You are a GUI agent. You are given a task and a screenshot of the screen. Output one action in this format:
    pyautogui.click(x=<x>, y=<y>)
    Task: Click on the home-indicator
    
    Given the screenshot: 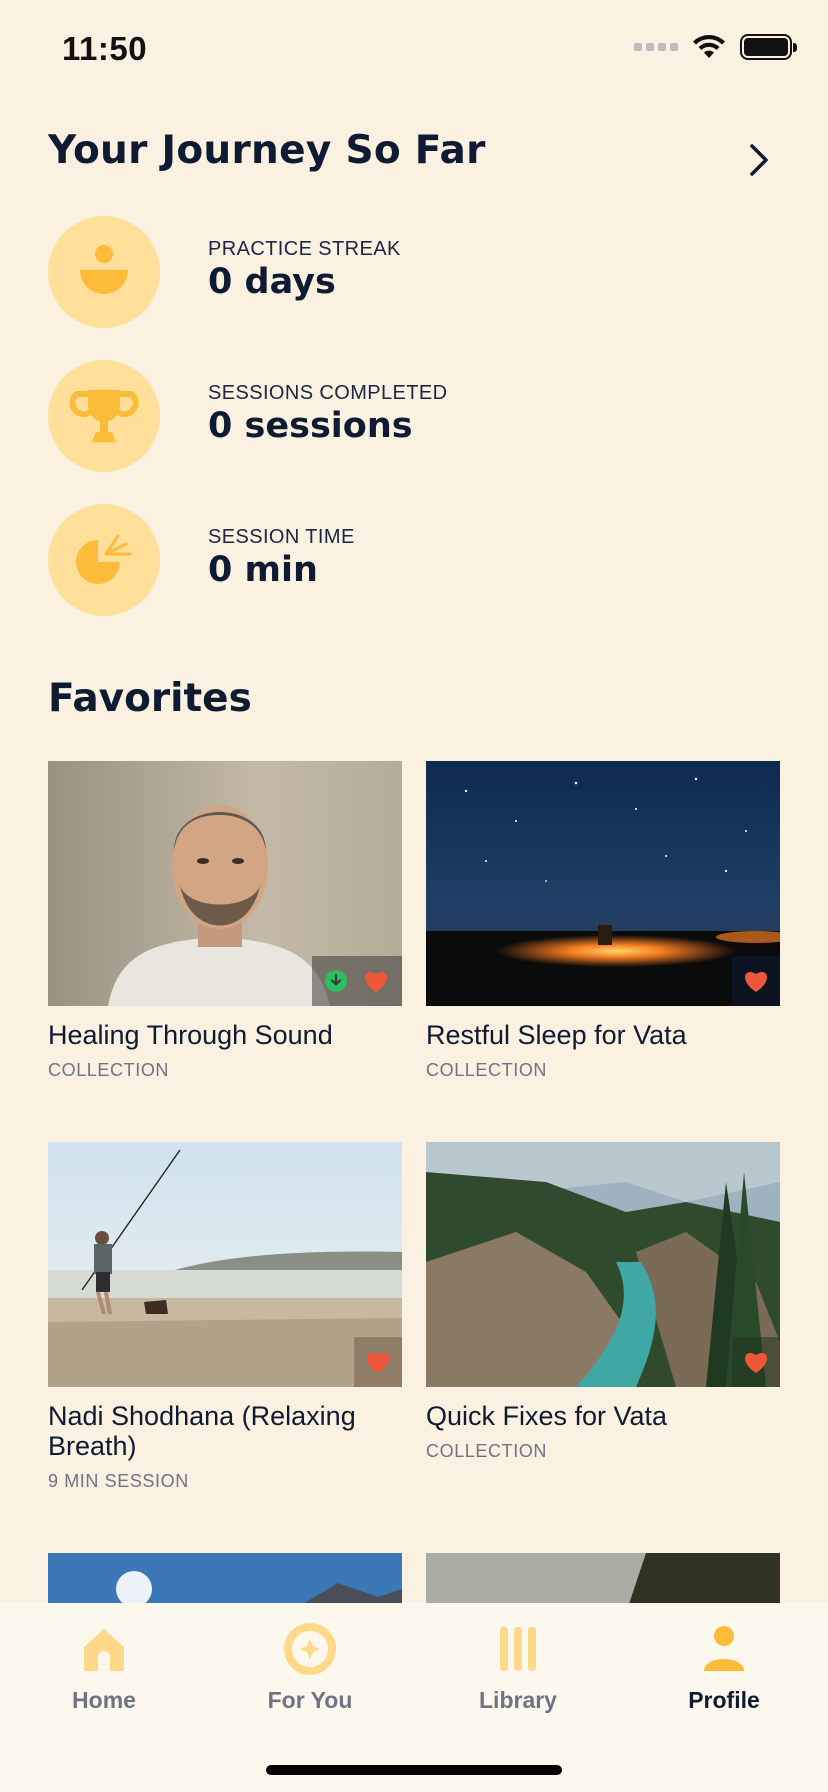 What is the action you would take?
    pyautogui.click(x=414, y=1770)
    